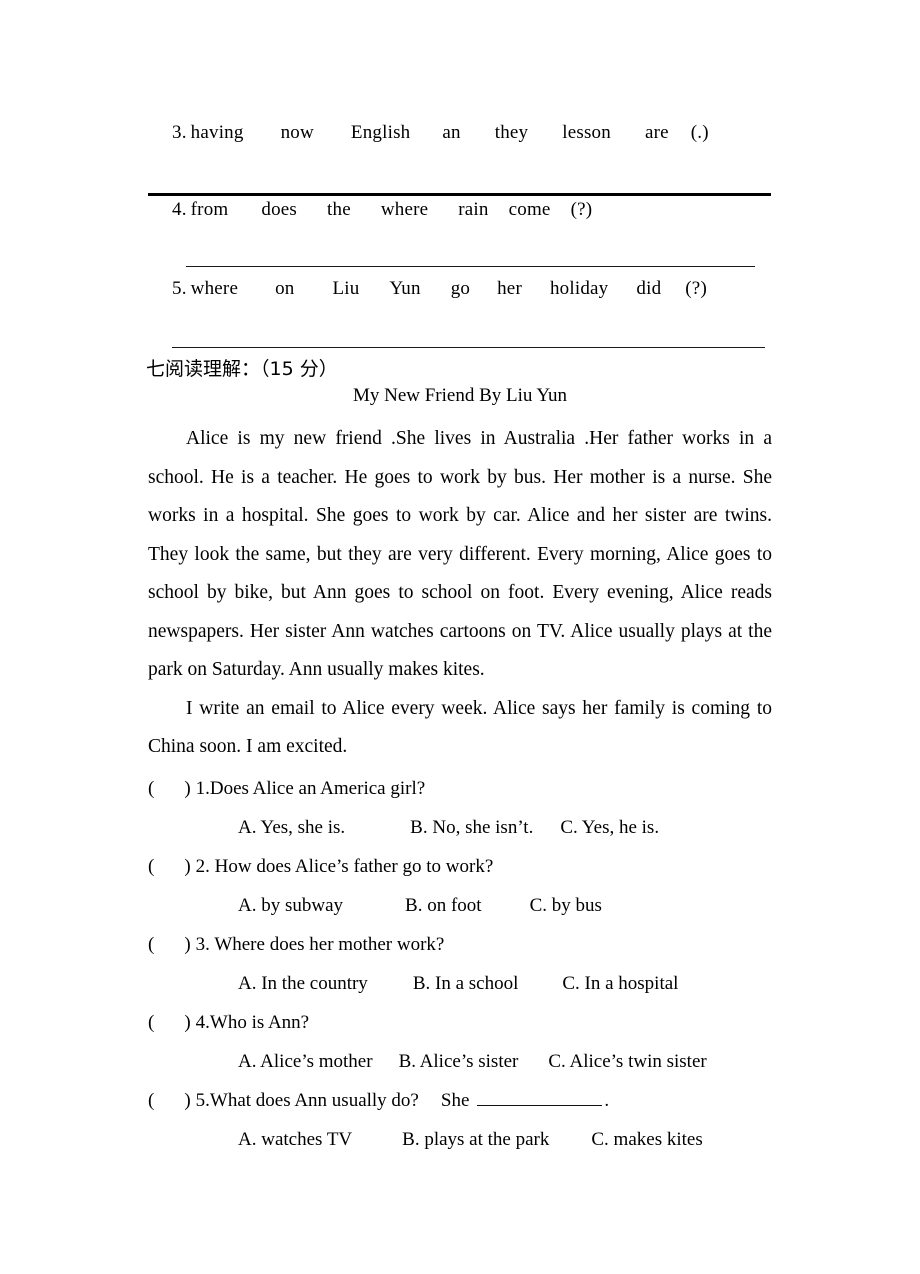 Image resolution: width=920 pixels, height=1274 pixels. I want to click on option-a: A. Yes, she is., so click(291, 828).